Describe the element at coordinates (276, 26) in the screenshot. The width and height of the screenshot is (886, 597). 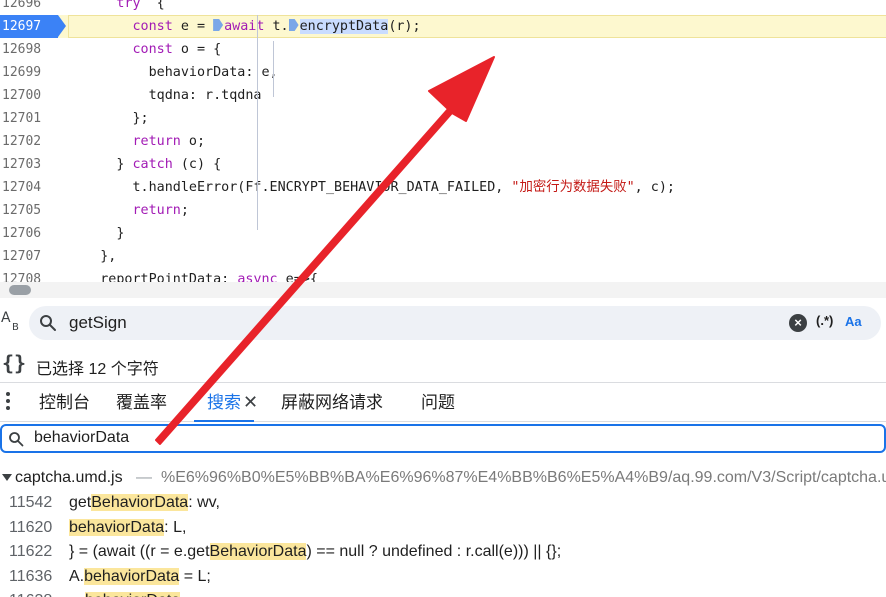
I see `code-token: t.` at that location.